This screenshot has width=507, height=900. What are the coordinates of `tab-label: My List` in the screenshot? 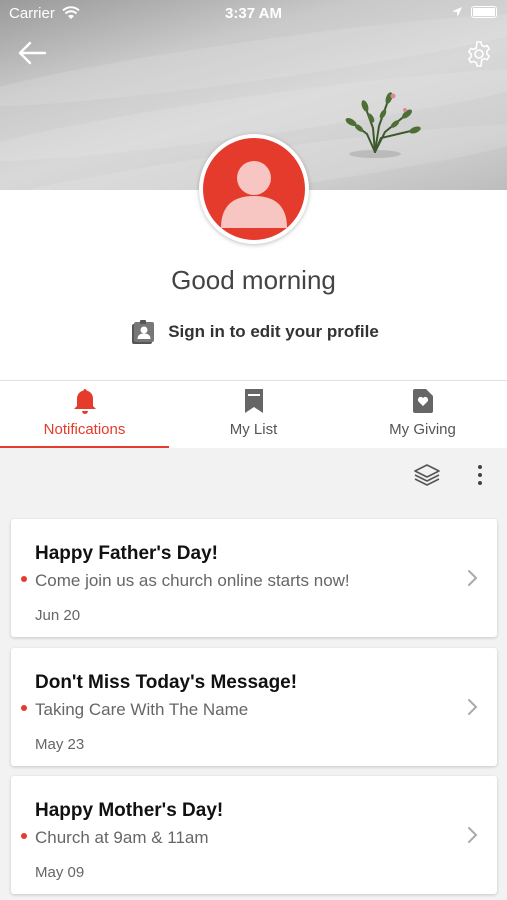 It's located at (253, 429).